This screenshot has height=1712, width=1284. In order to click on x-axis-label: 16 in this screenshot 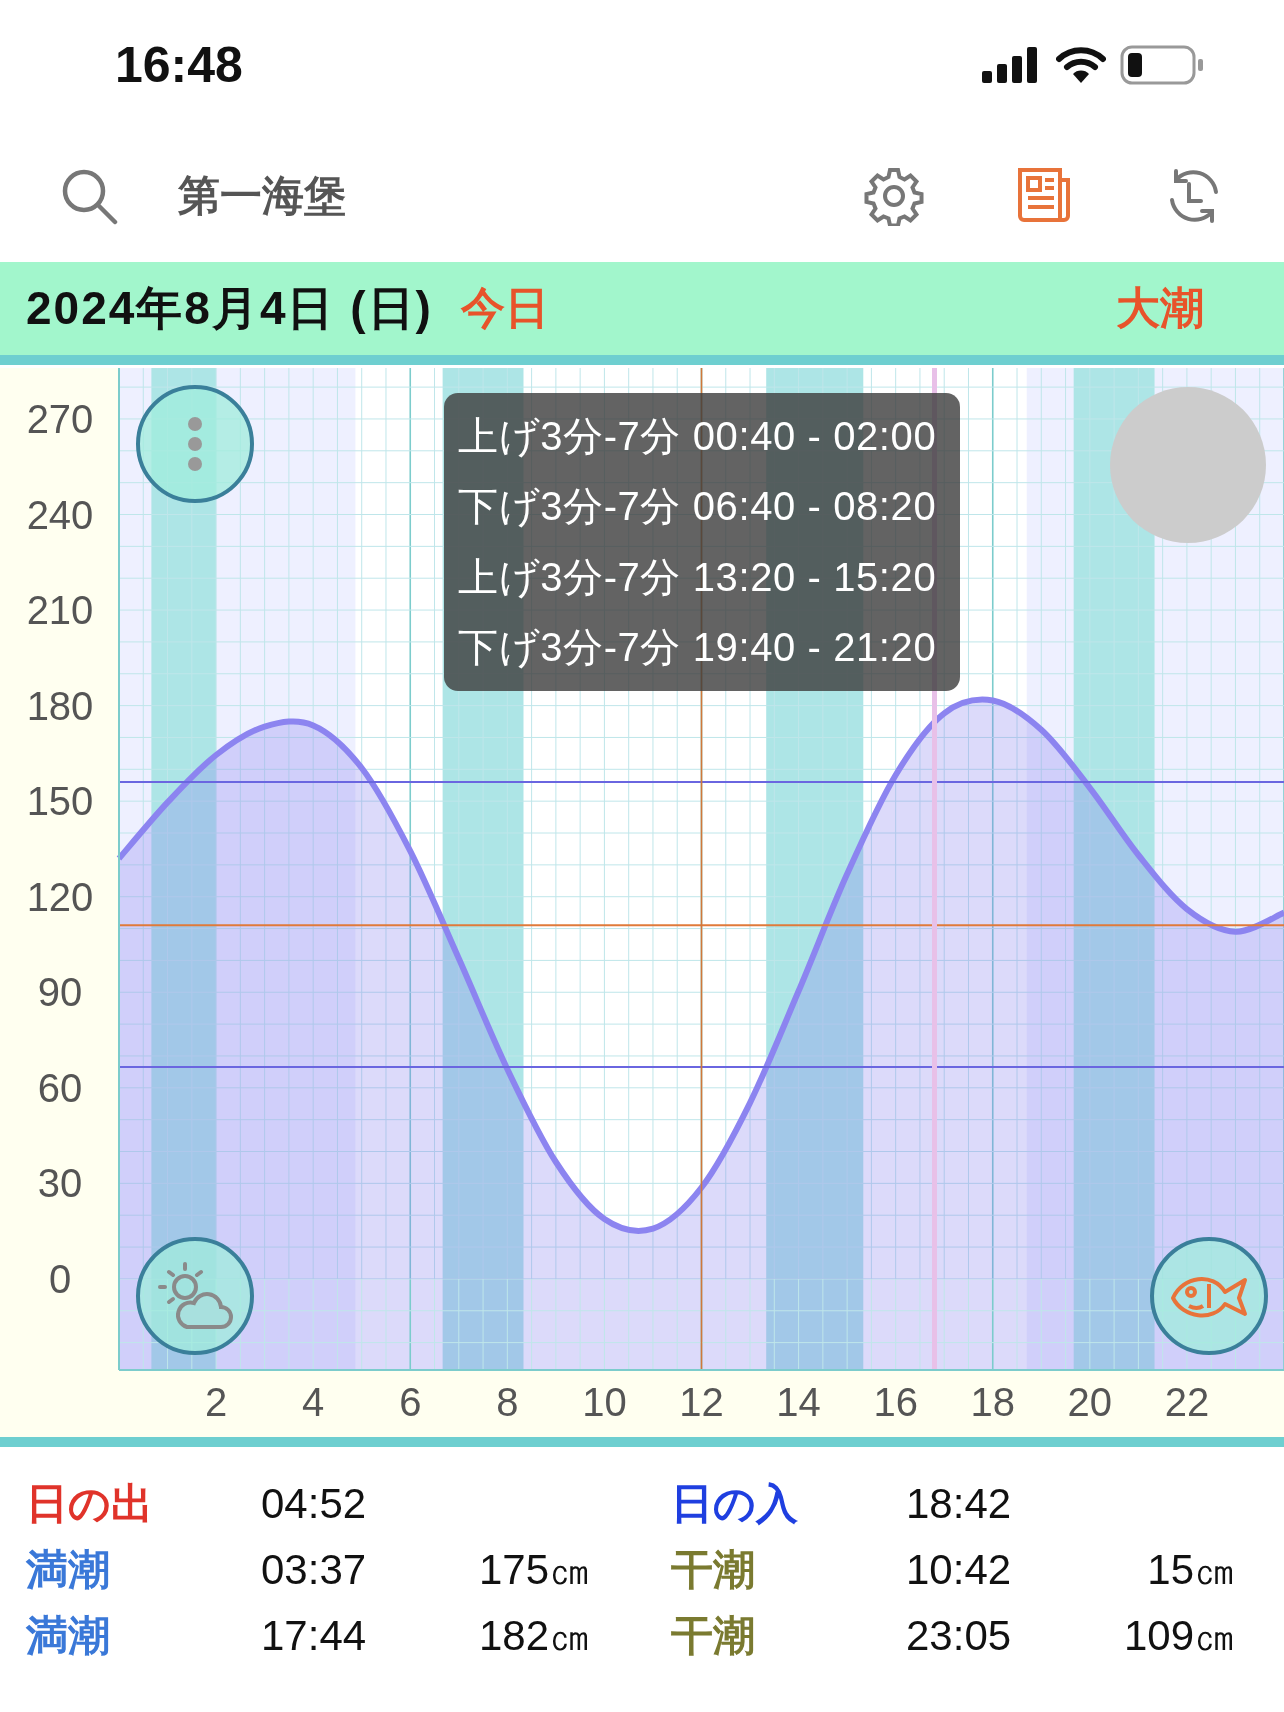, I will do `click(895, 1402)`.